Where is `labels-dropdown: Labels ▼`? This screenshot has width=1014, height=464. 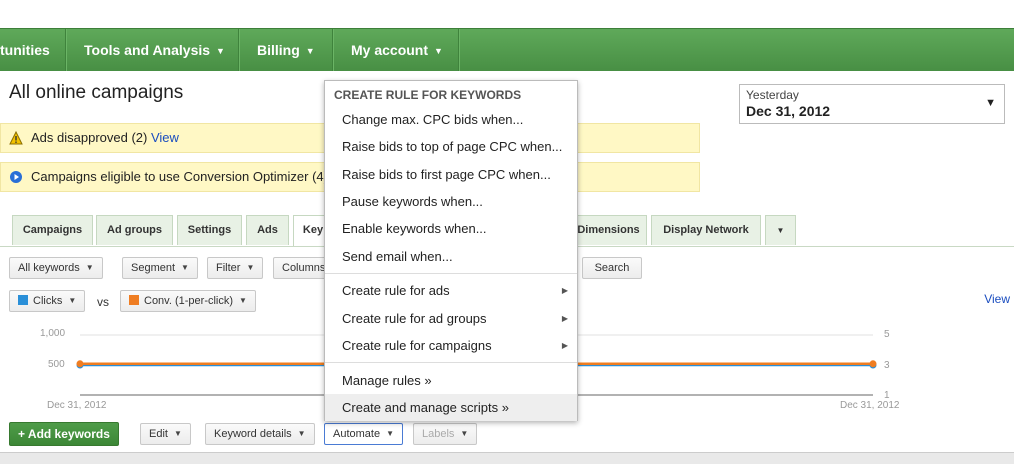 labels-dropdown: Labels ▼ is located at coordinates (445, 434).